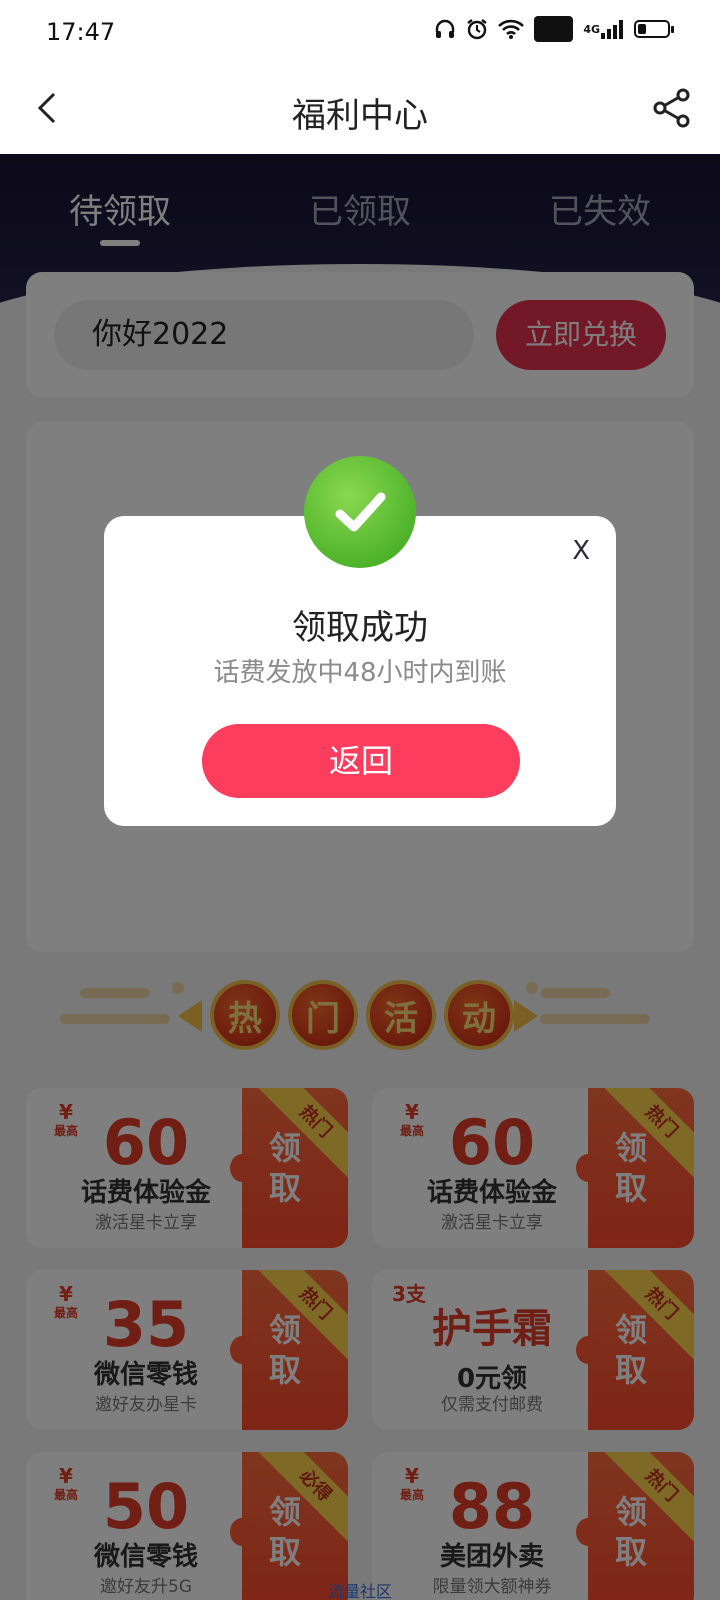 Image resolution: width=720 pixels, height=1600 pixels. I want to click on headphones-icon, so click(445, 29).